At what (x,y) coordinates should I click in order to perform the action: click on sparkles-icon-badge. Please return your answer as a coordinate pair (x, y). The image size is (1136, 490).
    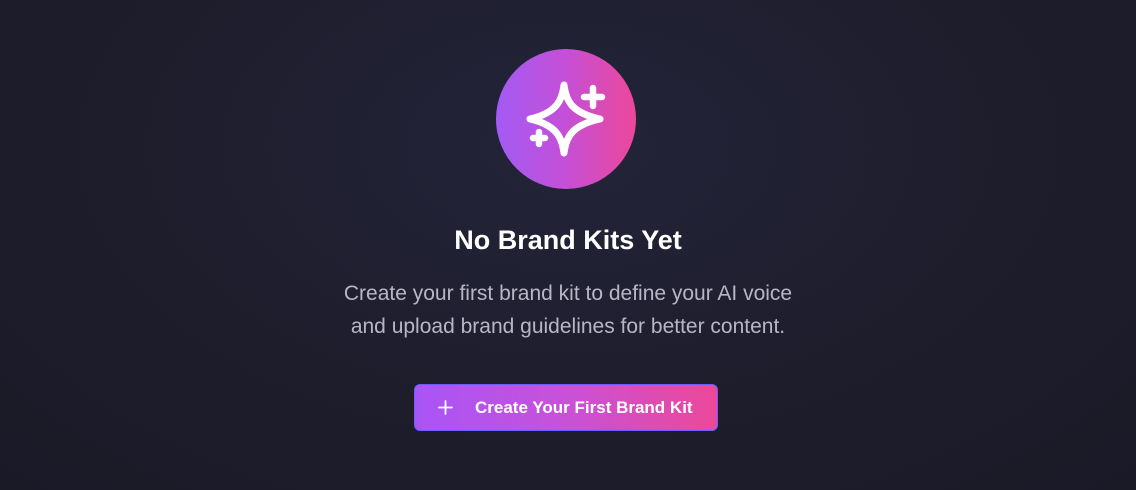
    Looking at the image, I should click on (566, 119).